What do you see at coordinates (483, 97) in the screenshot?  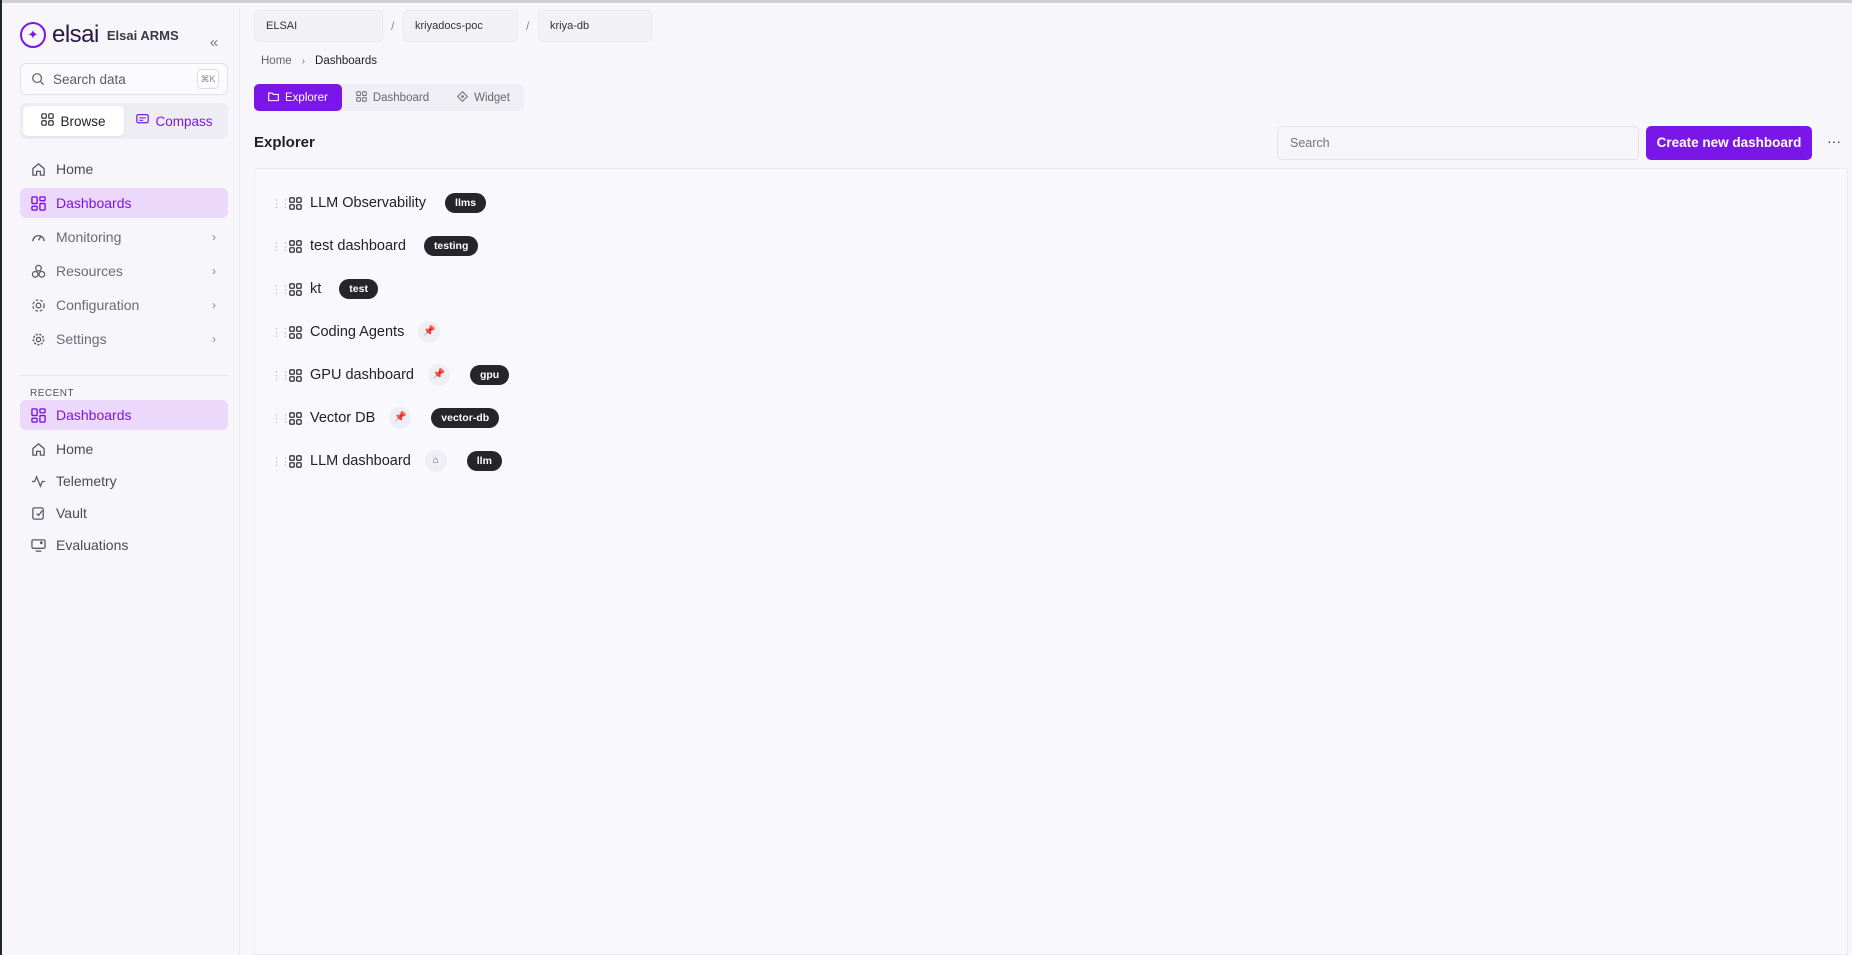 I see `tab-widget: Widget` at bounding box center [483, 97].